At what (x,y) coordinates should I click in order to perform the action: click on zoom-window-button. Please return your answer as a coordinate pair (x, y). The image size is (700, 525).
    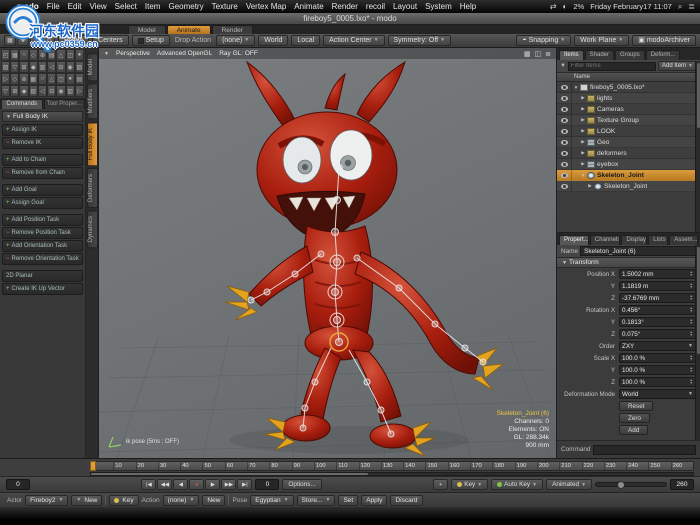
    Looking at the image, I should click on (29, 19).